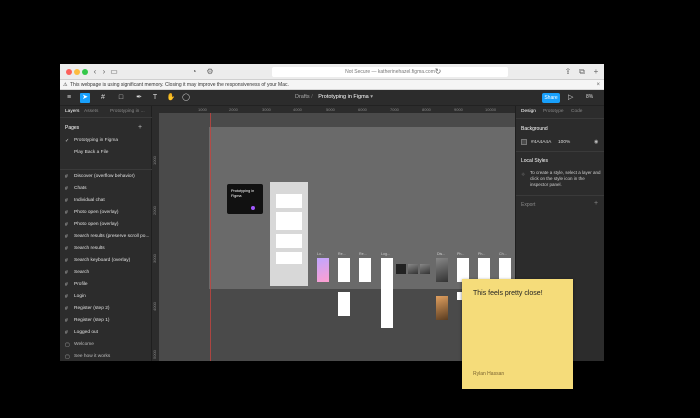 This screenshot has width=700, height=418. Describe the element at coordinates (140, 127) in the screenshot. I see `add-page-icon: +` at that location.